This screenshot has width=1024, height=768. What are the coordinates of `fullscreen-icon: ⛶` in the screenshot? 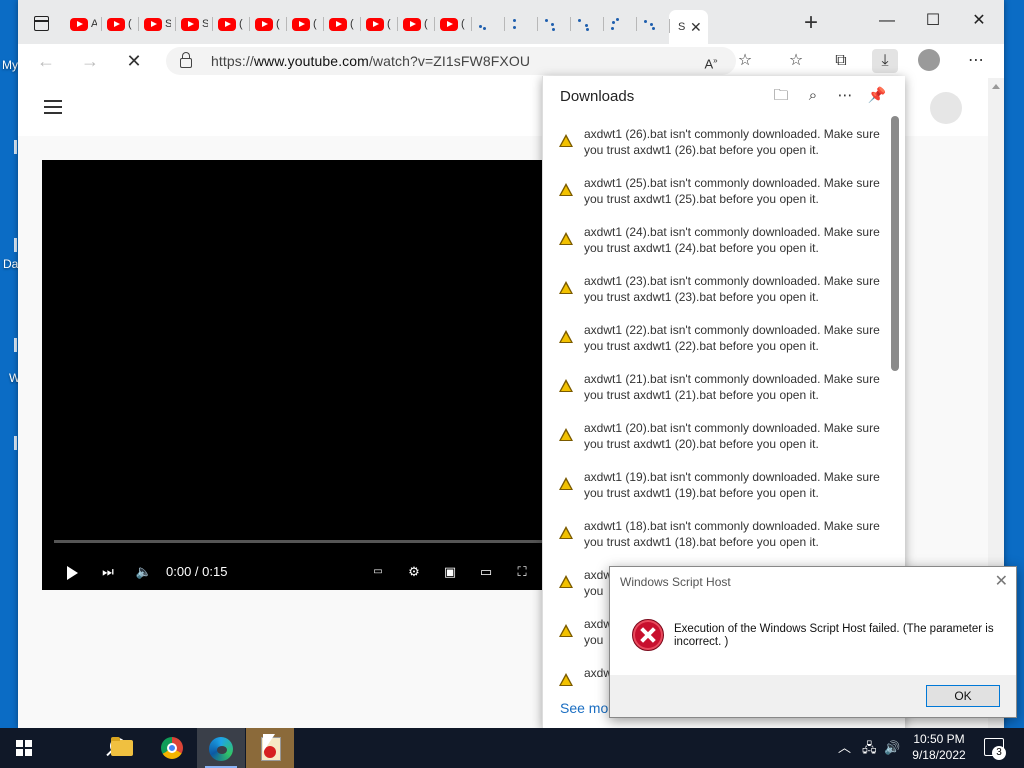 It's located at (522, 572).